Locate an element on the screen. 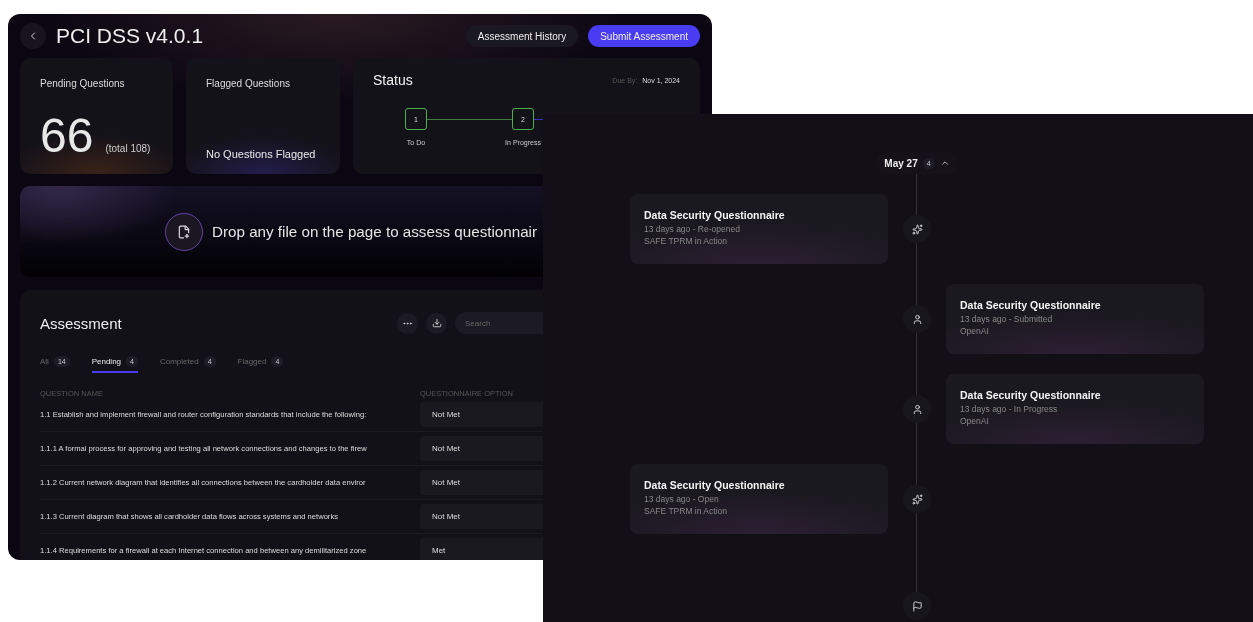  status-title: Status is located at coordinates (393, 80).